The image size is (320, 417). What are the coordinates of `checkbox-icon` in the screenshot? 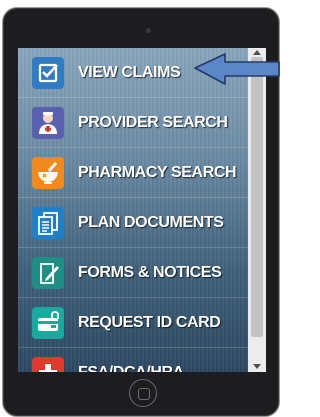 It's located at (48, 73).